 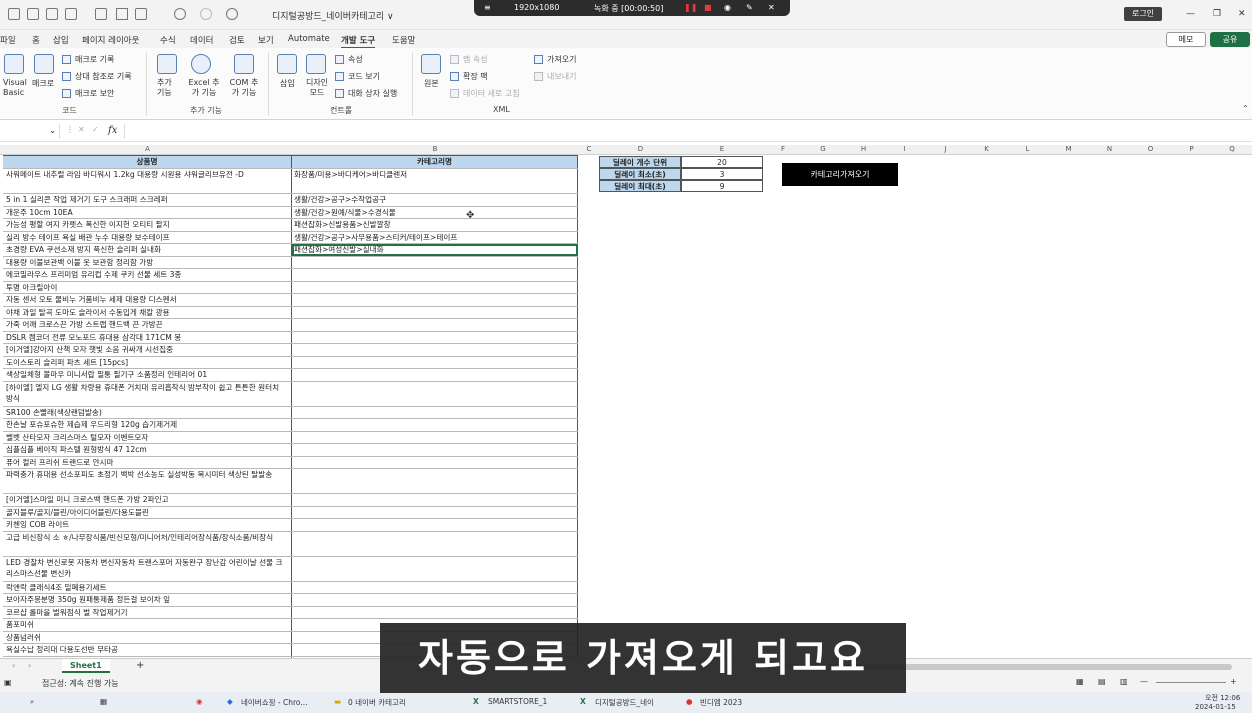 I want to click on zoom-slider, so click(x=1191, y=682).